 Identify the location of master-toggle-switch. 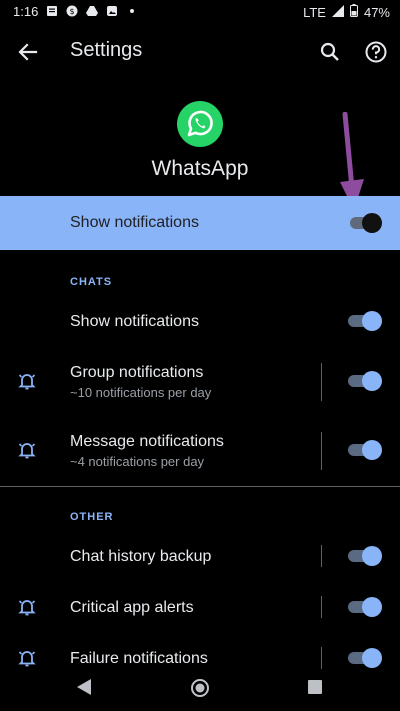
(366, 223).